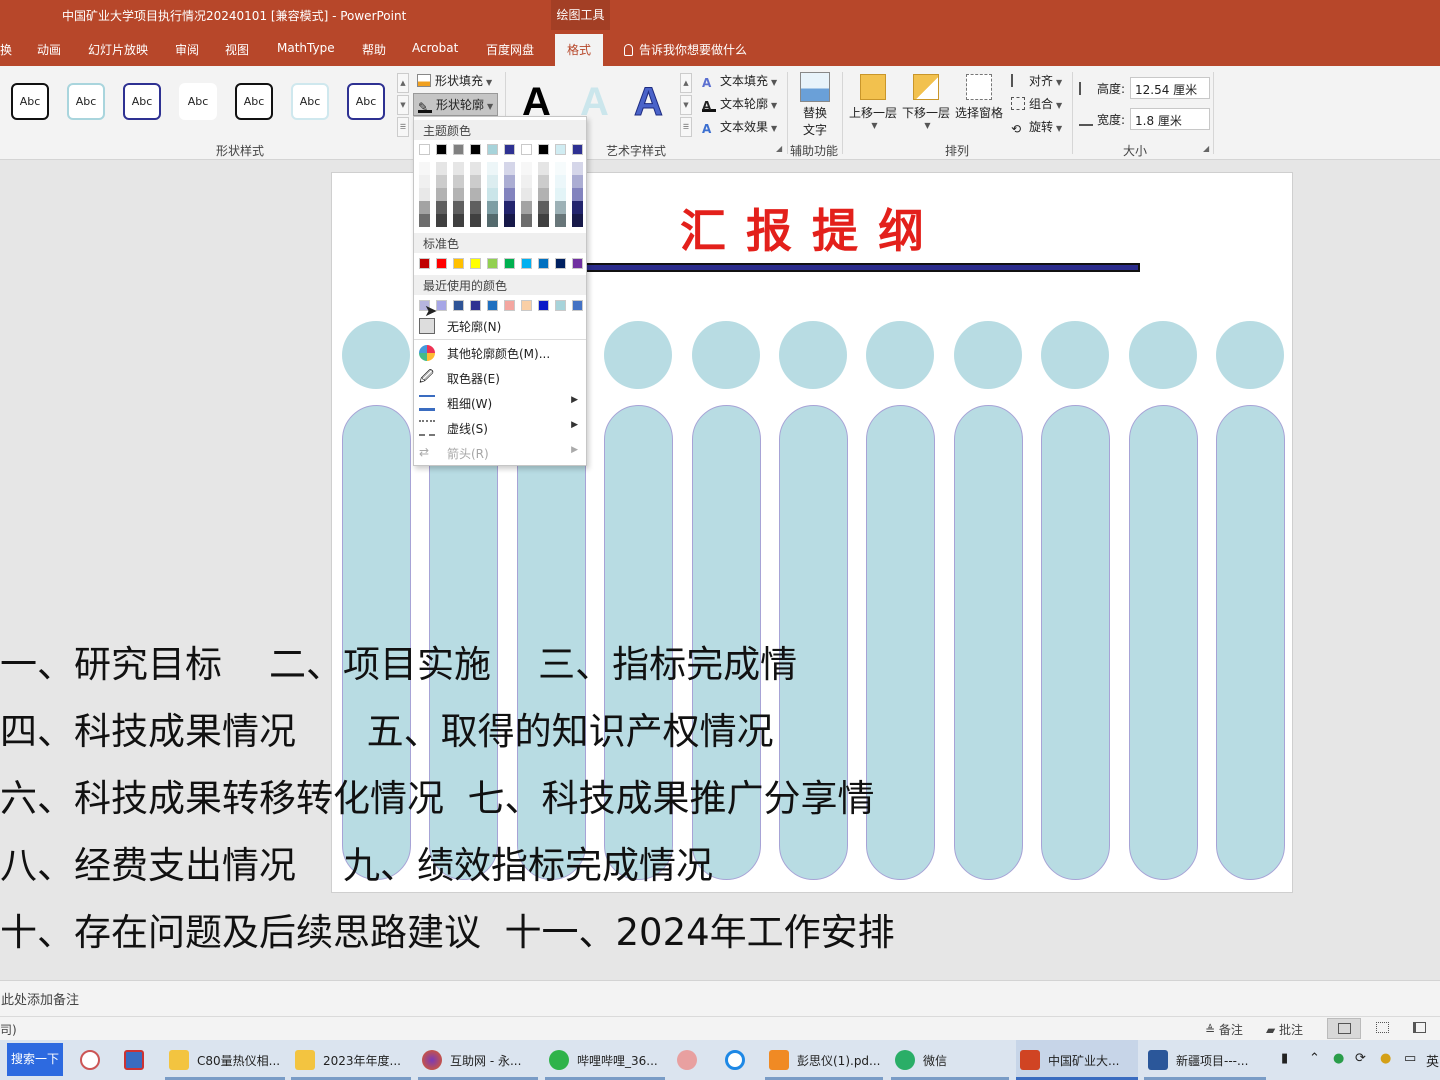 This screenshot has width=1440, height=1080. What do you see at coordinates (437, 795) in the screenshot?
I see `outline-line-3: 六、科技成果转移转化情况 七、科技成果推广分享情` at bounding box center [437, 795].